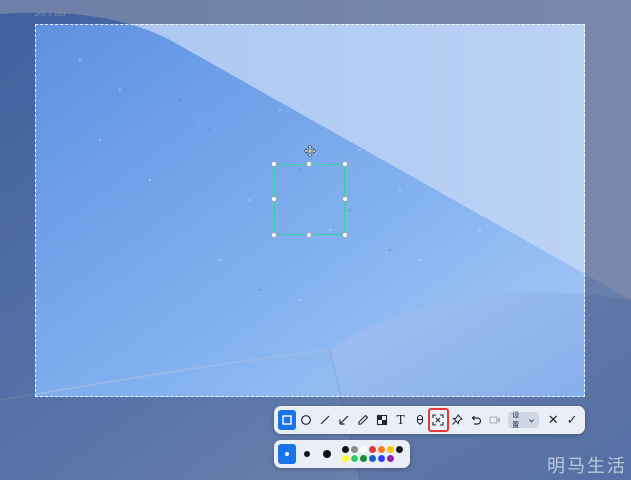  Describe the element at coordinates (50, 14) in the screenshot. I see `selection-size-label: 200 x 100` at that location.